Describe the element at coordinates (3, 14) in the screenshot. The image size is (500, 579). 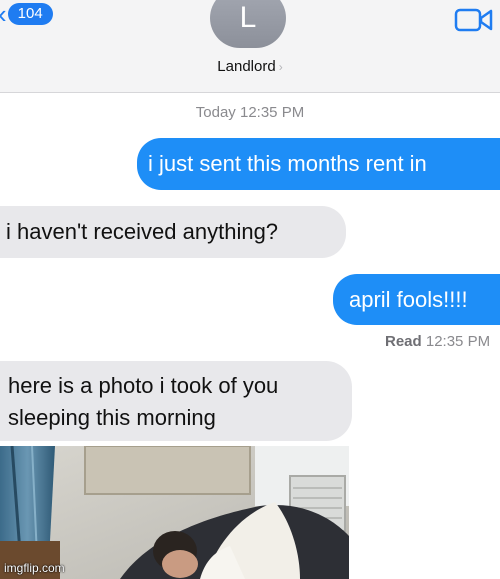
I see `chevron-left-icon: ‹` at that location.